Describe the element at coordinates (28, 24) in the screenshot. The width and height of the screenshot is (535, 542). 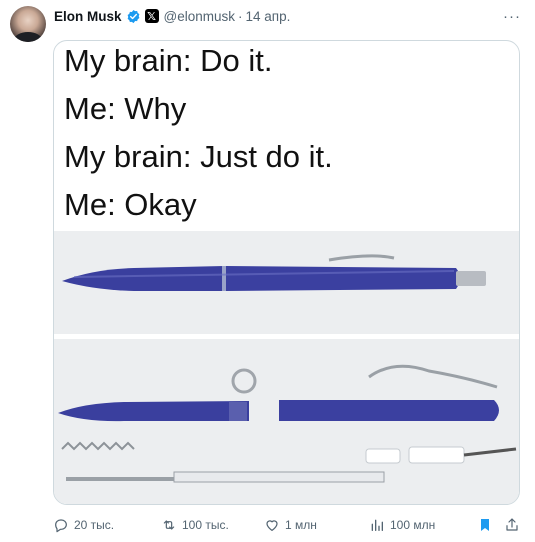
I see `author-avatar` at that location.